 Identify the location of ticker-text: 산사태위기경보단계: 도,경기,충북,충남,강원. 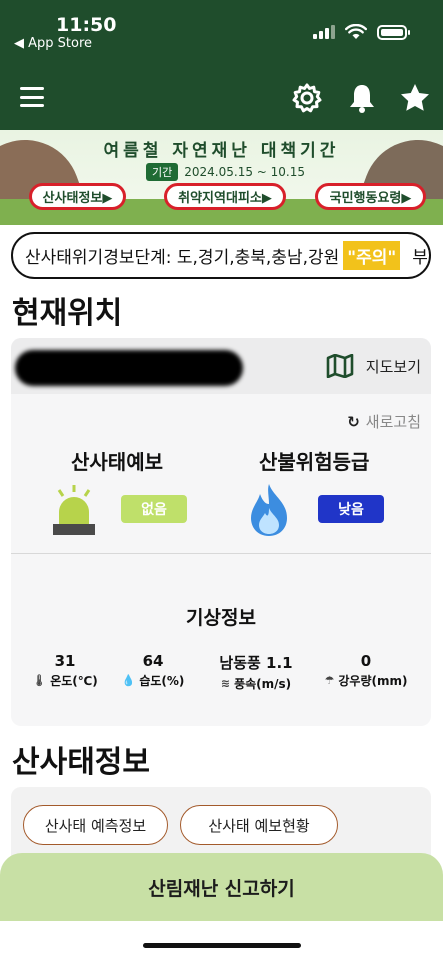
(182, 258).